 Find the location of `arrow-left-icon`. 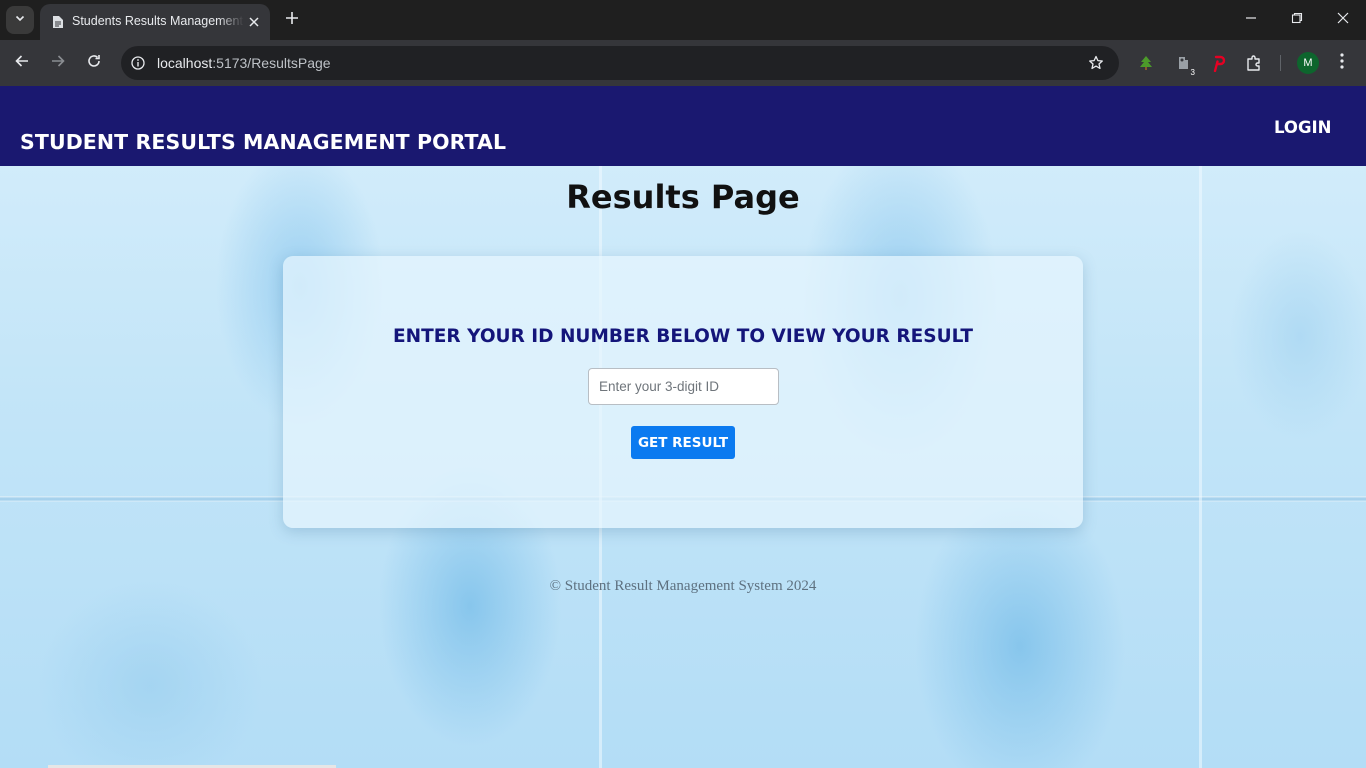

arrow-left-icon is located at coordinates (22, 63).